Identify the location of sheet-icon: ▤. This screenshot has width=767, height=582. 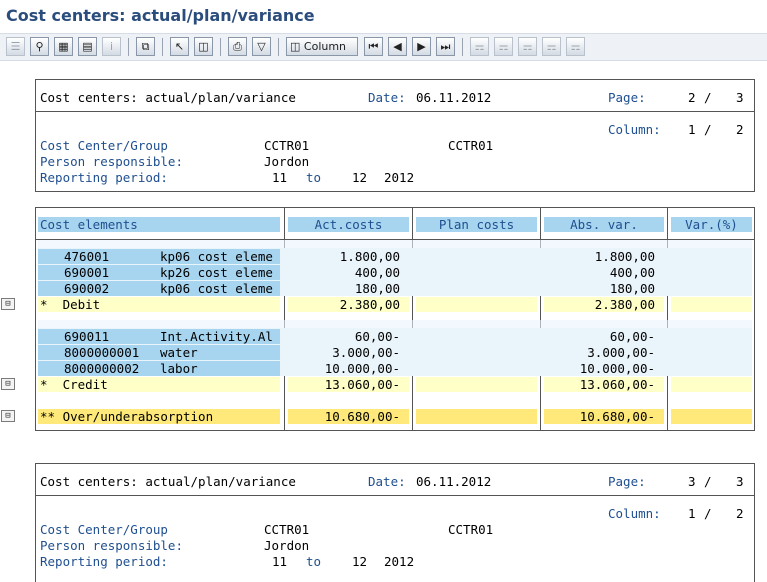
(87, 46).